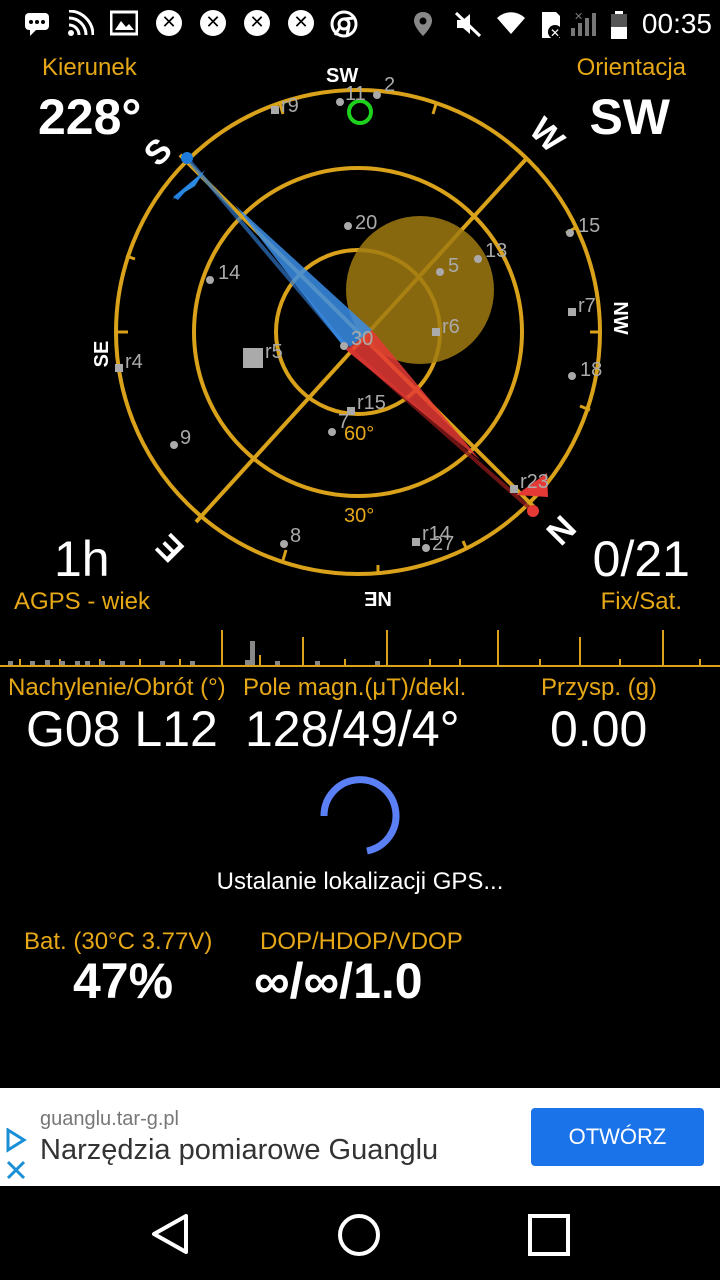  I want to click on satellite-label: r15, so click(371, 403).